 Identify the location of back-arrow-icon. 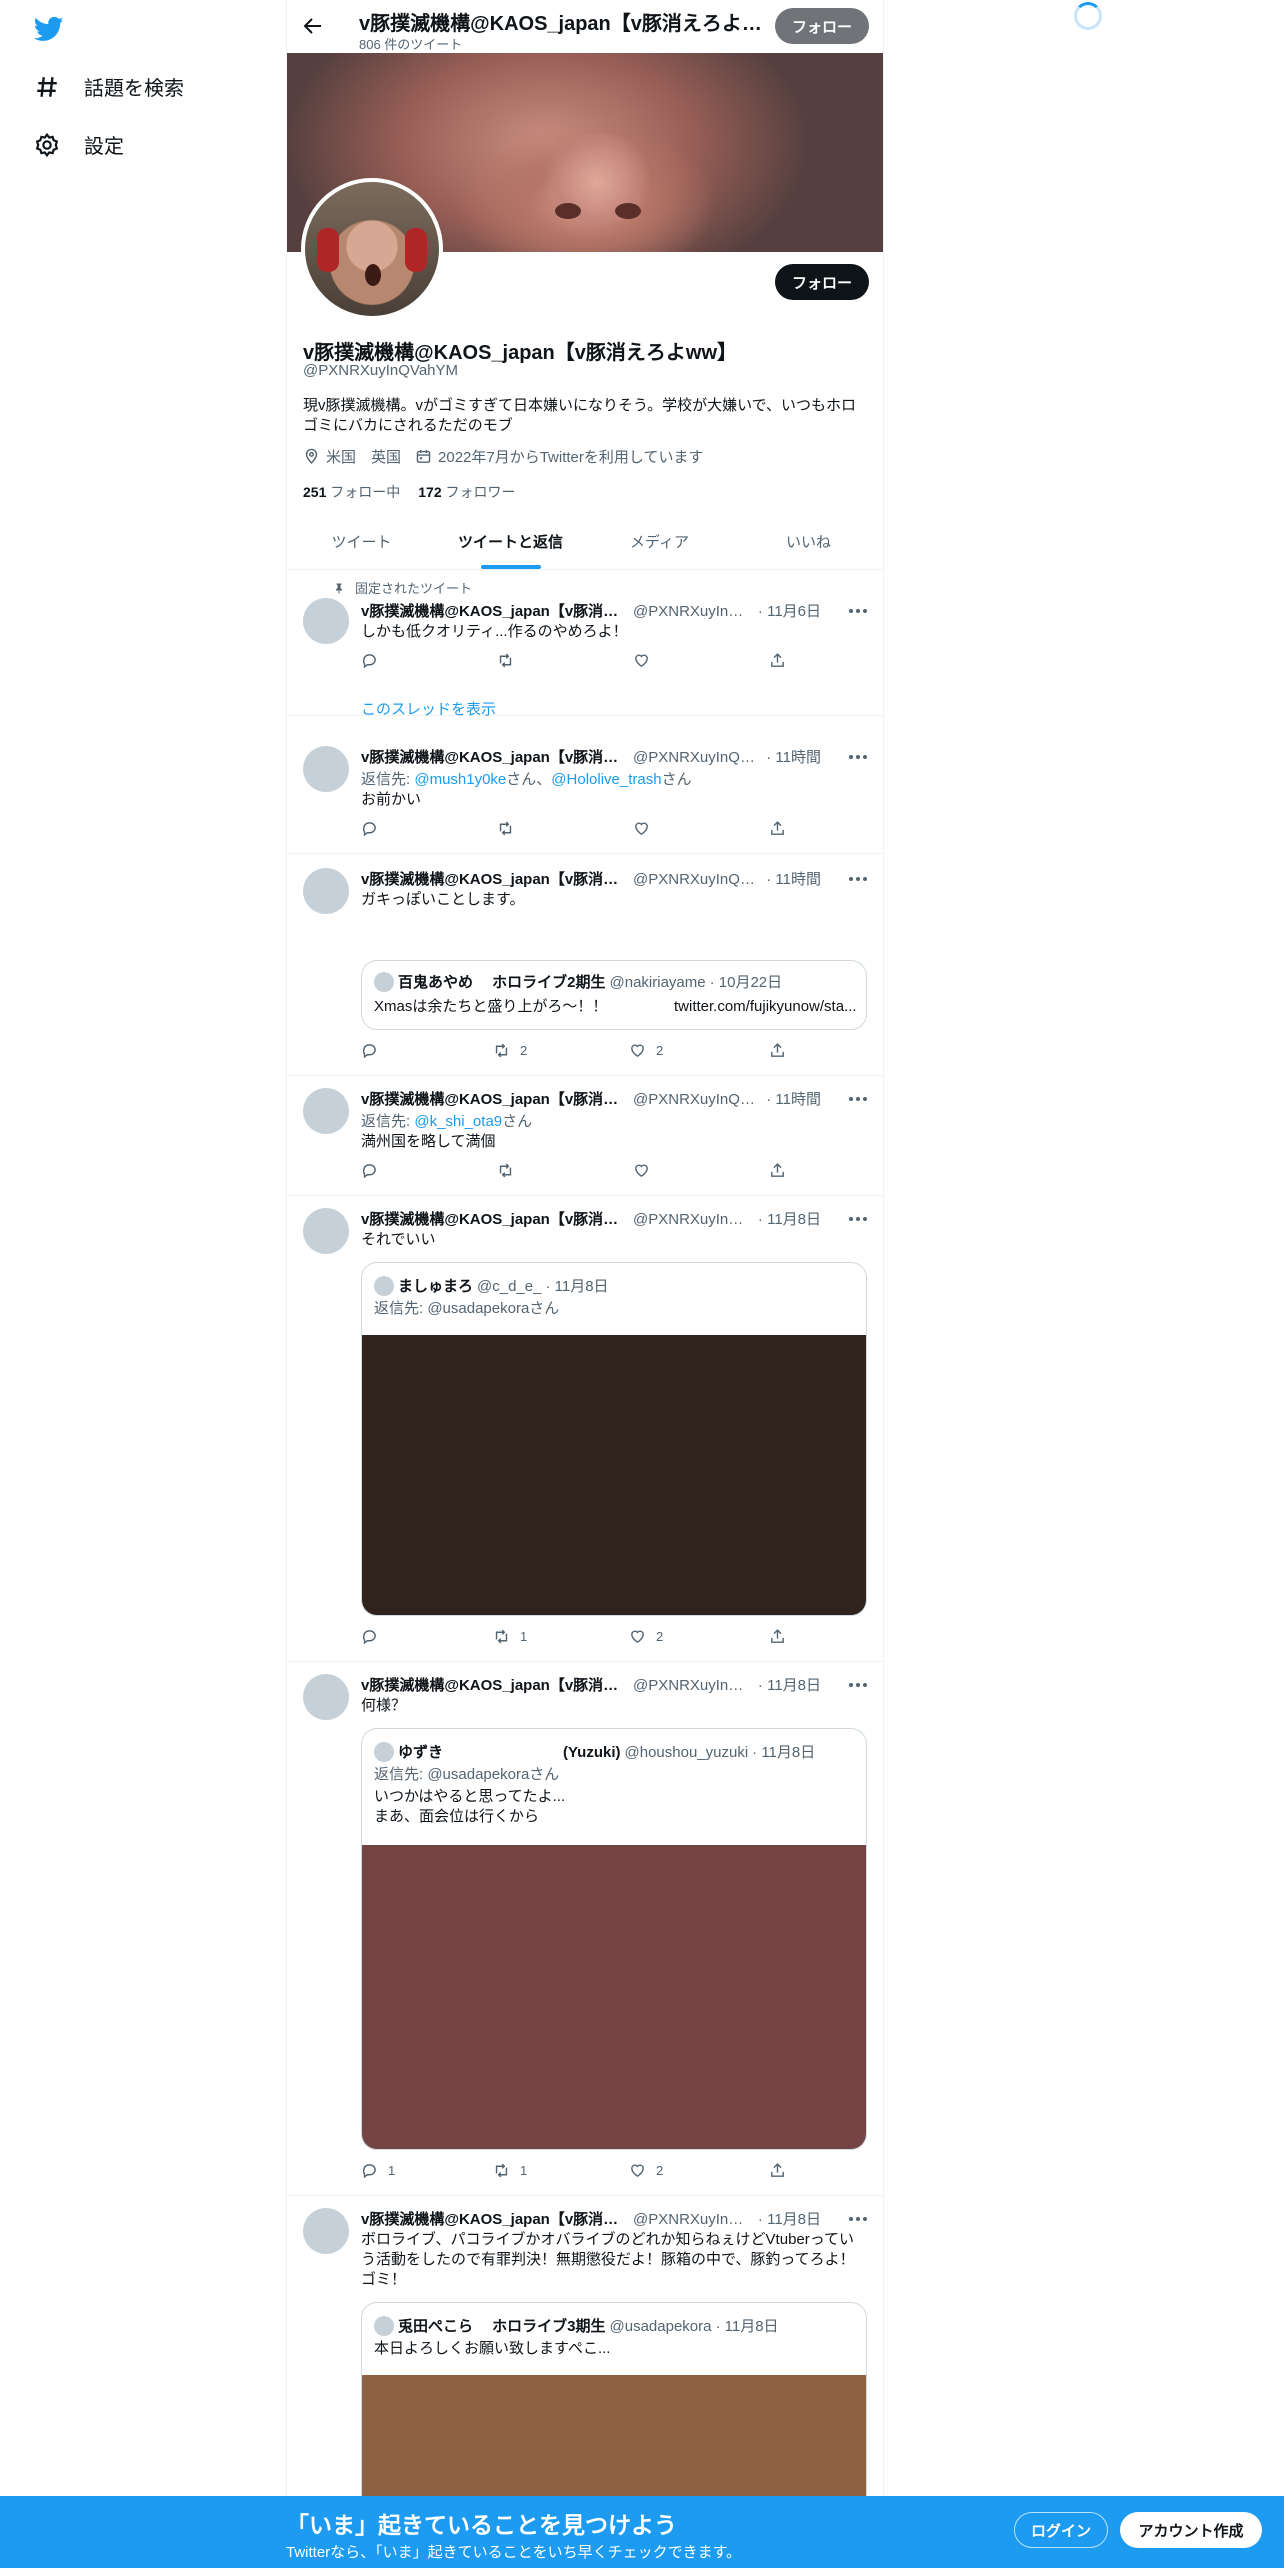
(313, 26).